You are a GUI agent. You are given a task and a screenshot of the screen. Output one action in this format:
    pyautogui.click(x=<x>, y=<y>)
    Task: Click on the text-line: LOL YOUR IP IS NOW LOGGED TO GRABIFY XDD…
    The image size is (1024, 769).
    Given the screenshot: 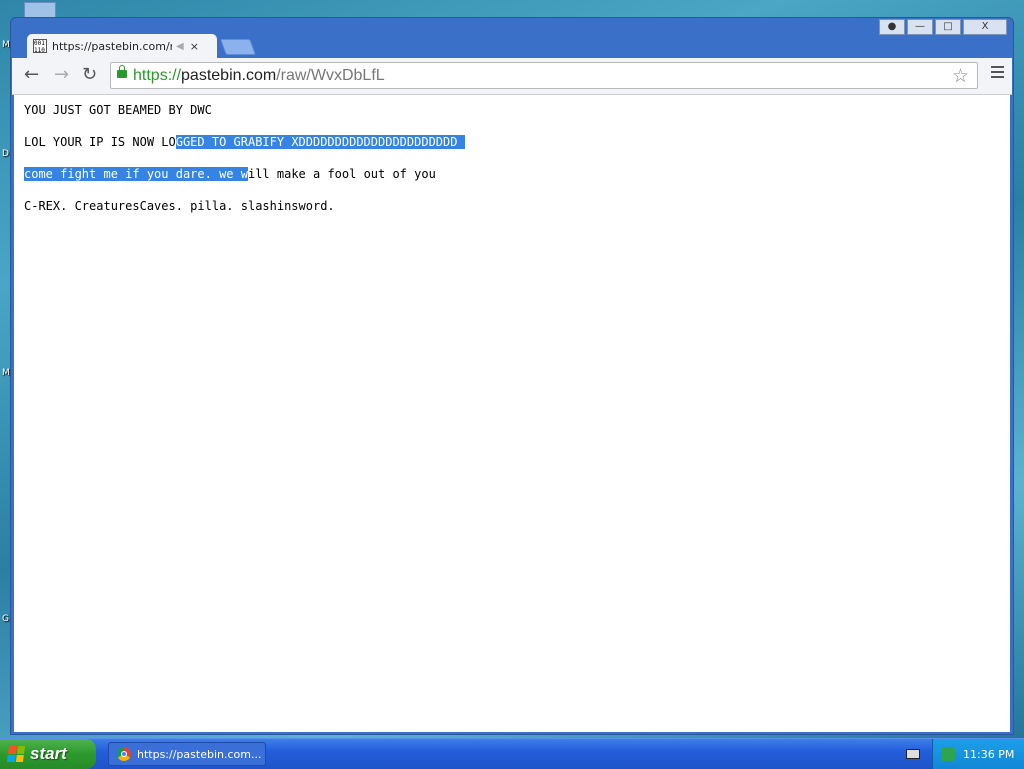 What is the action you would take?
    pyautogui.click(x=244, y=142)
    